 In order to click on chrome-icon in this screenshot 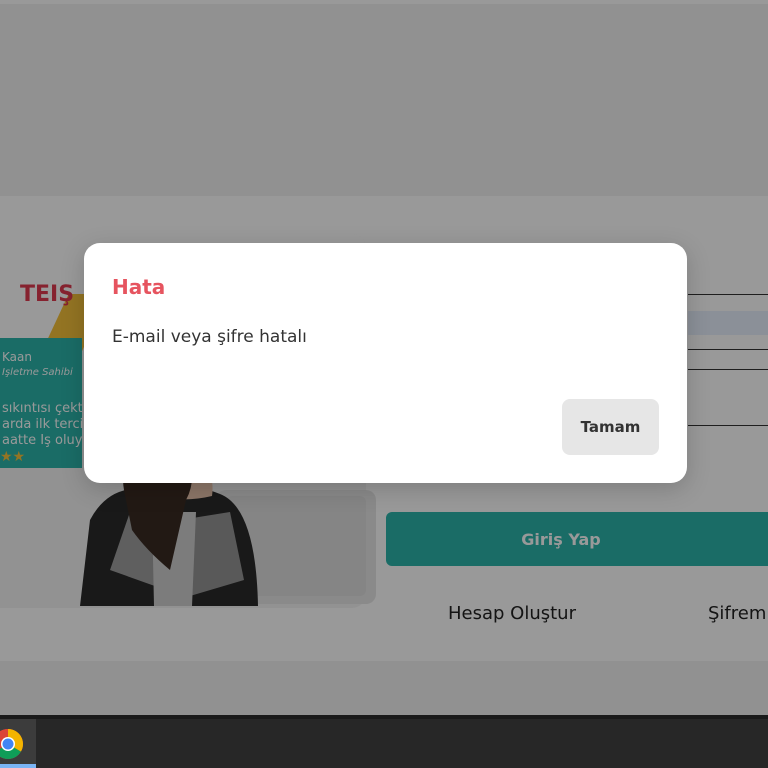, I will do `click(12, 744)`.